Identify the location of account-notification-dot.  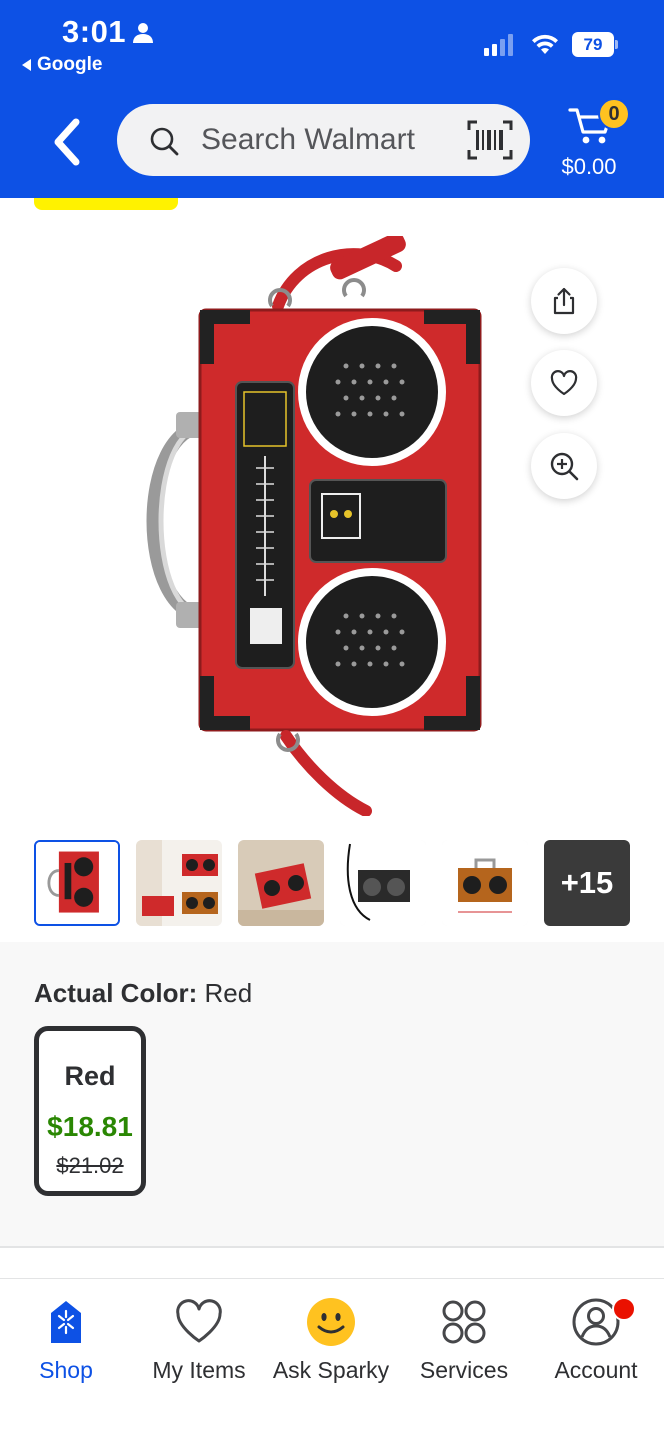
(624, 1309).